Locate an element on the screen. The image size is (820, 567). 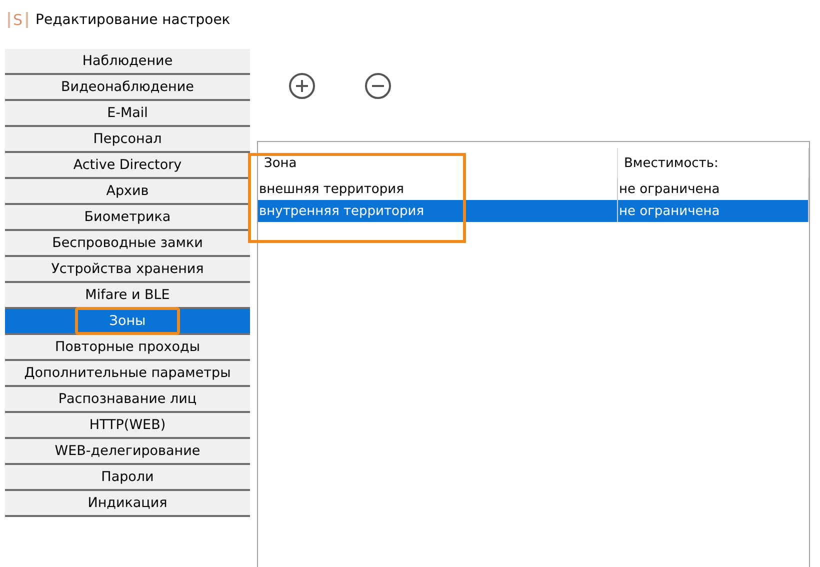
column-header: Зона is located at coordinates (438, 163).